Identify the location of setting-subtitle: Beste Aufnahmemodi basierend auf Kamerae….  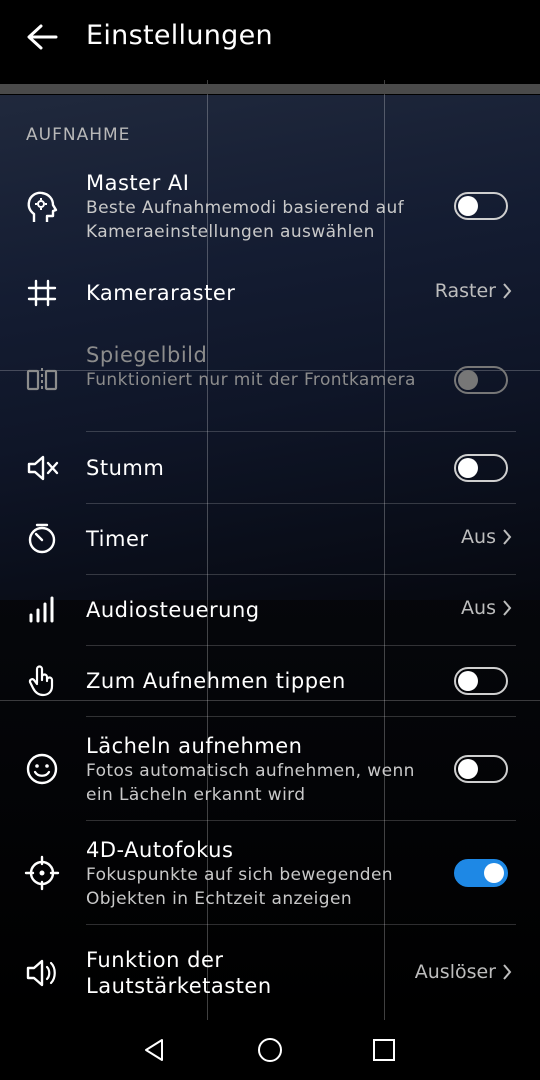
(245, 220).